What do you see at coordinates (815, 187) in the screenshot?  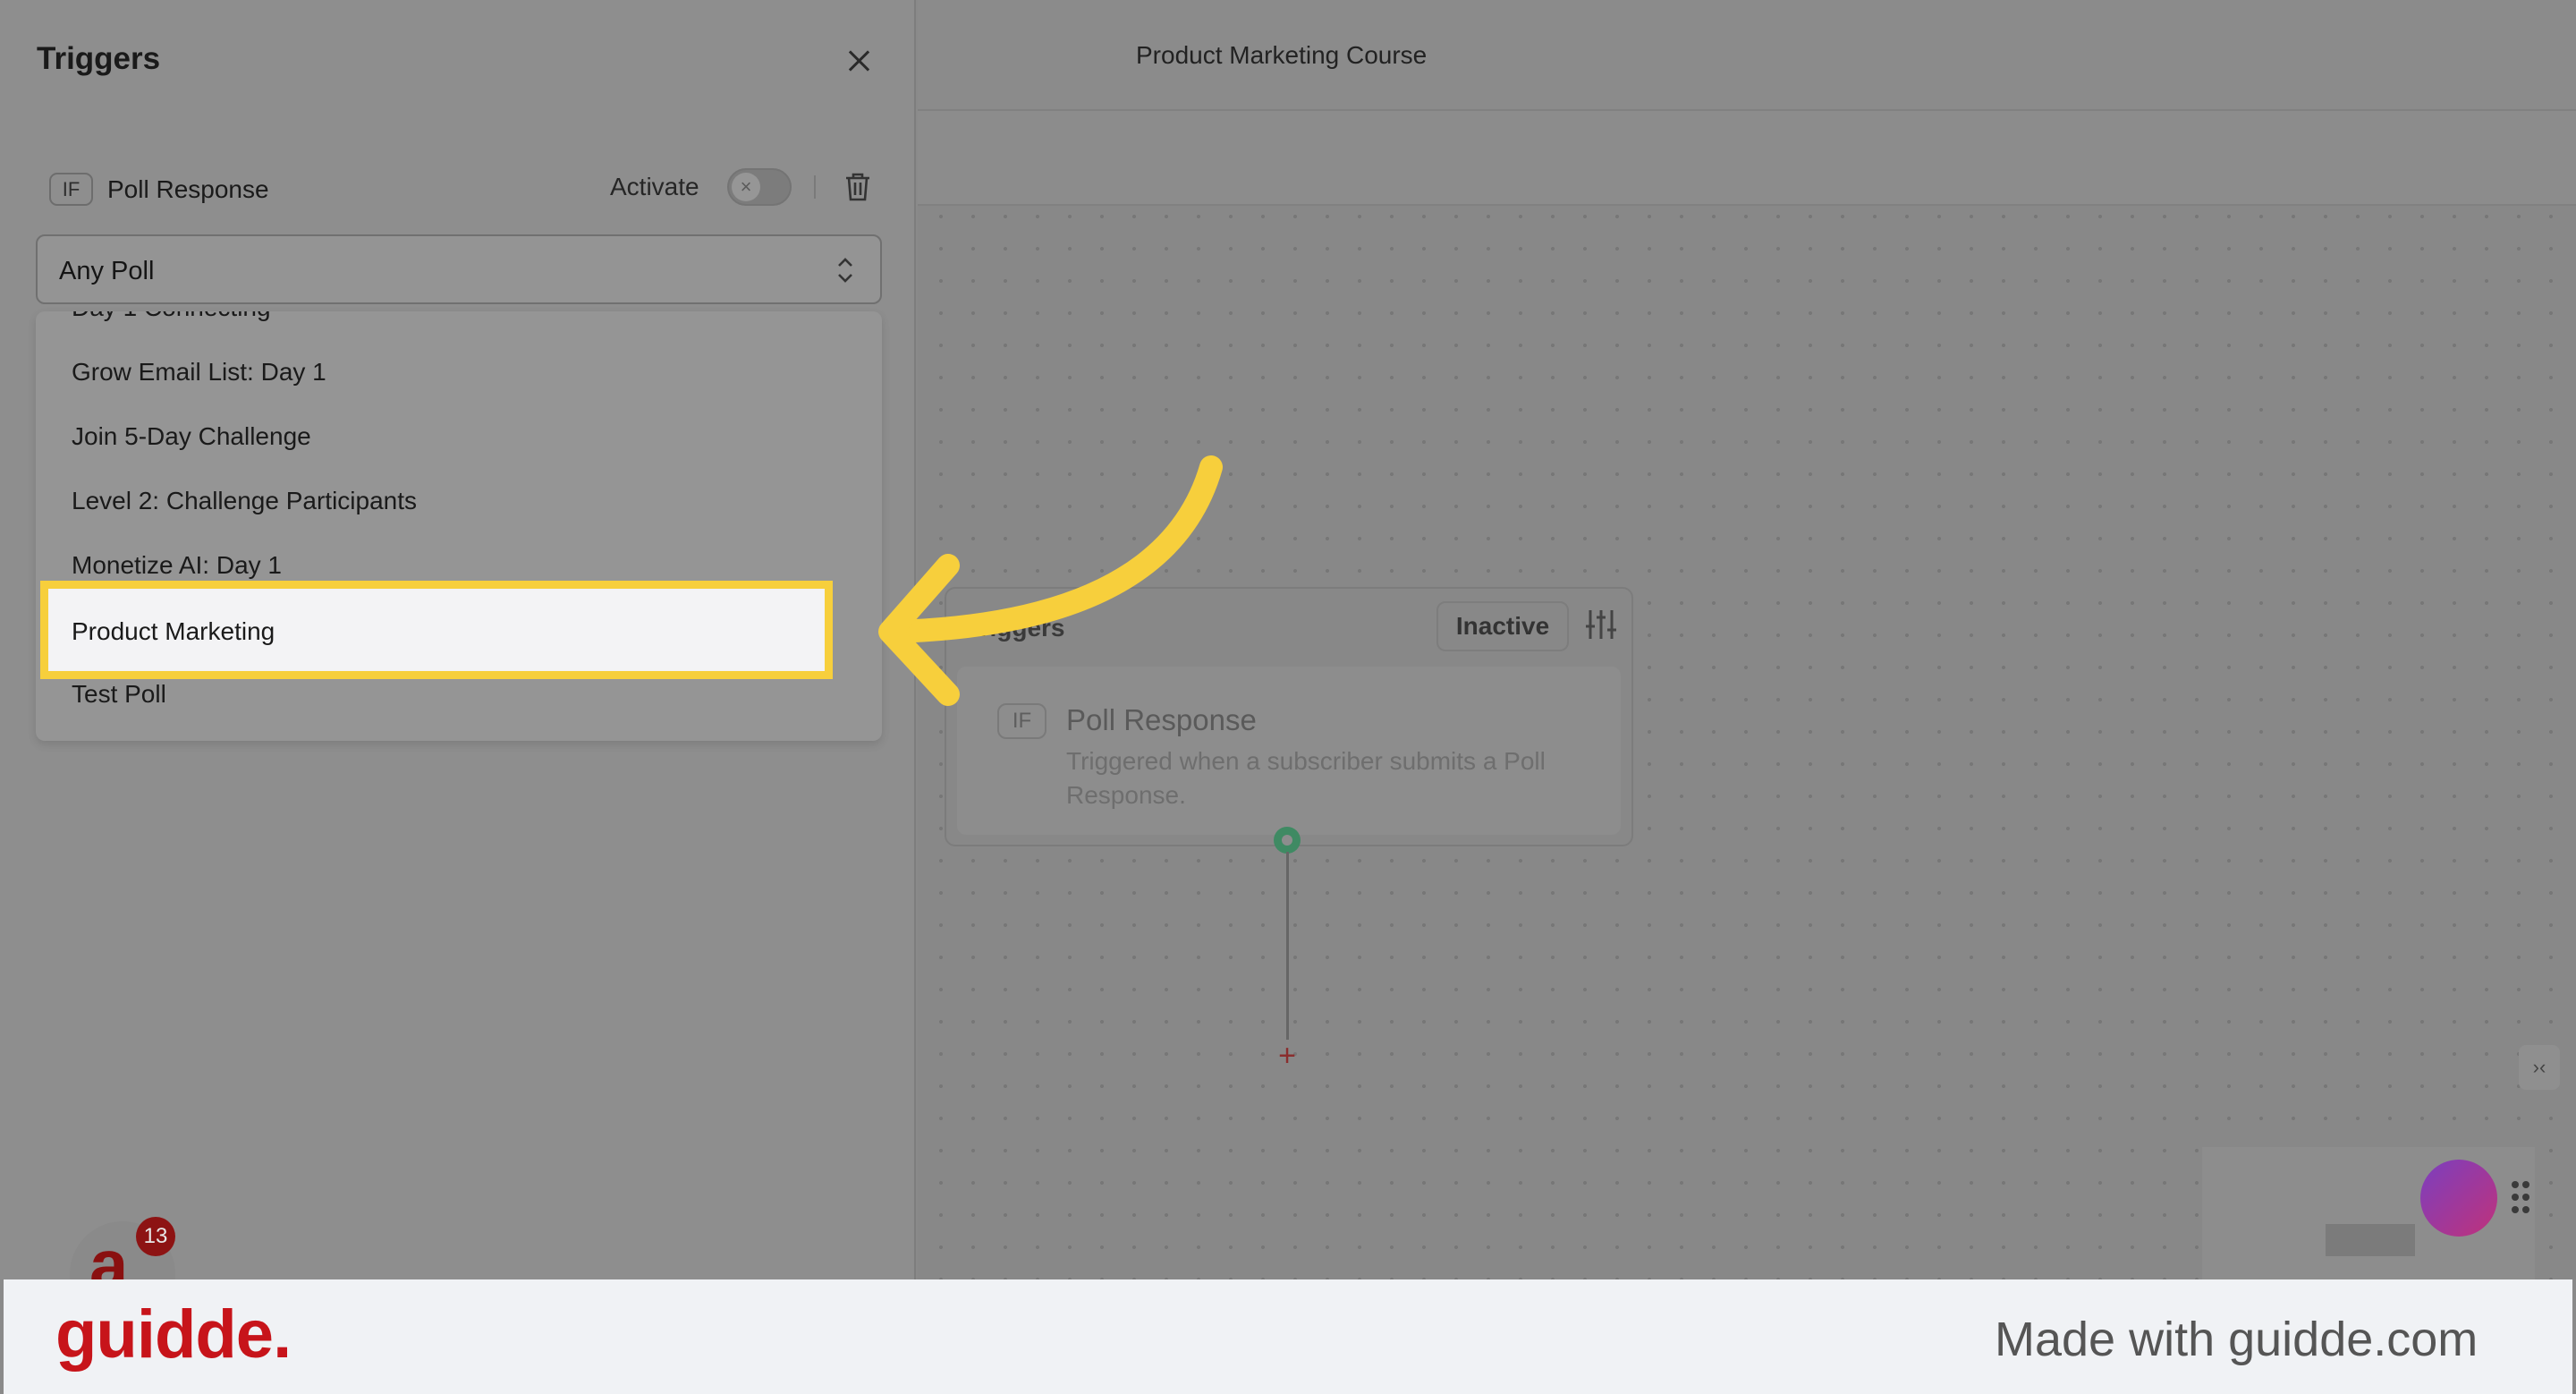 I see `divider` at bounding box center [815, 187].